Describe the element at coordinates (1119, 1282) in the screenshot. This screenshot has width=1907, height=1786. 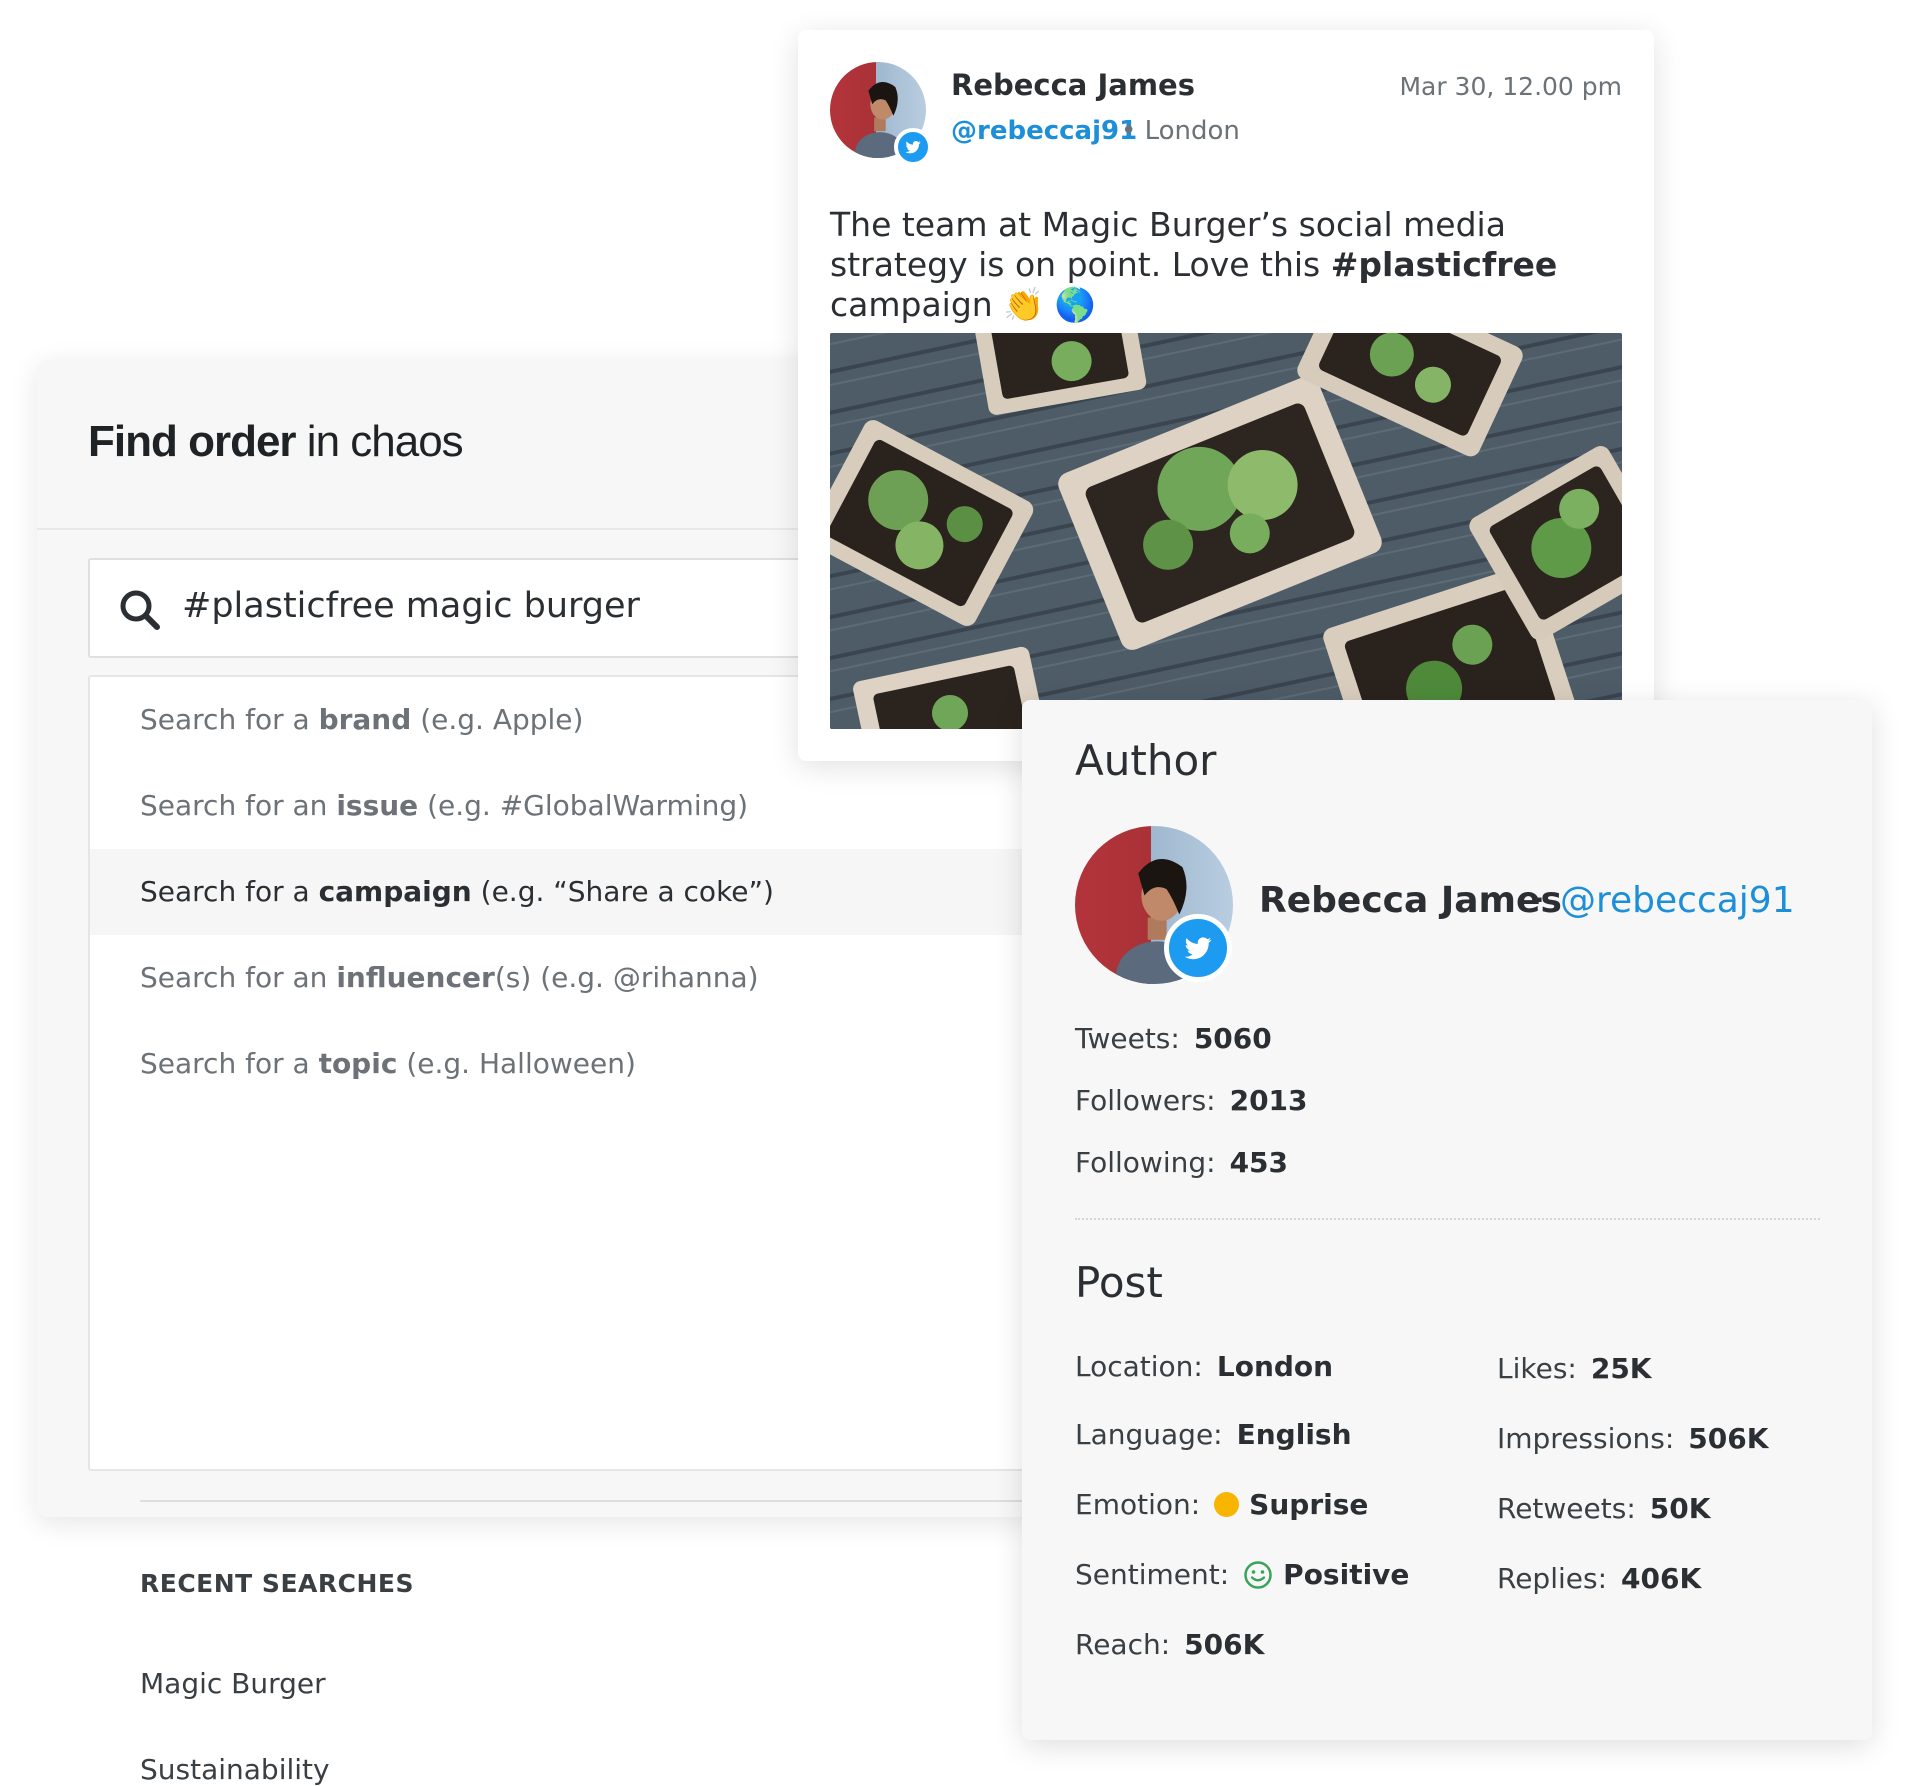
I see `post-section-title: Post` at that location.